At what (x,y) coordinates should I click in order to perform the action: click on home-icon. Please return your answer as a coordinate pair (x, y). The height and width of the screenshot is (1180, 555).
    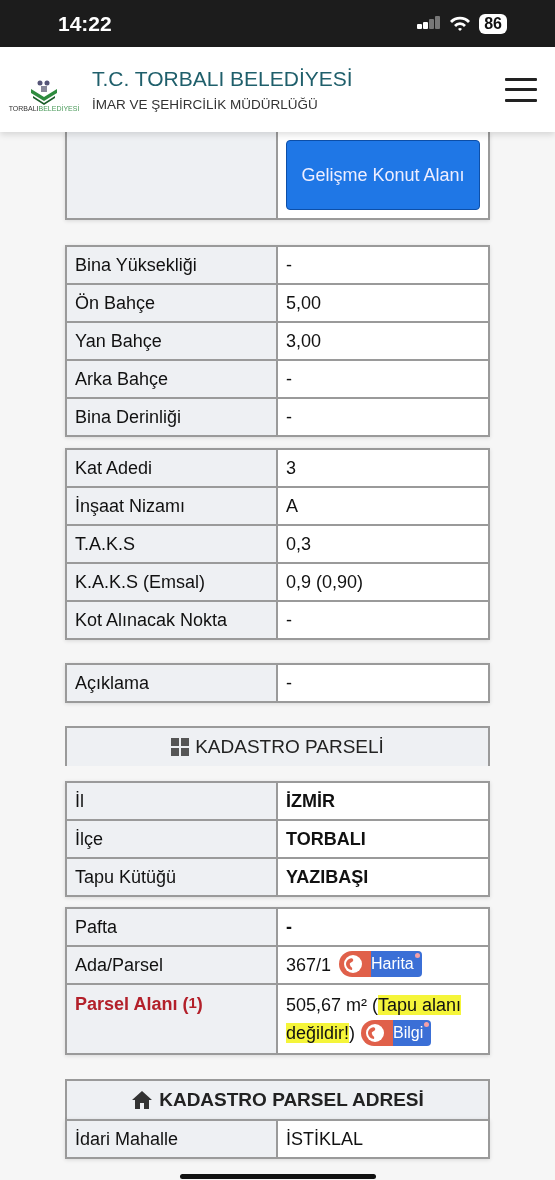
    Looking at the image, I should click on (142, 1100).